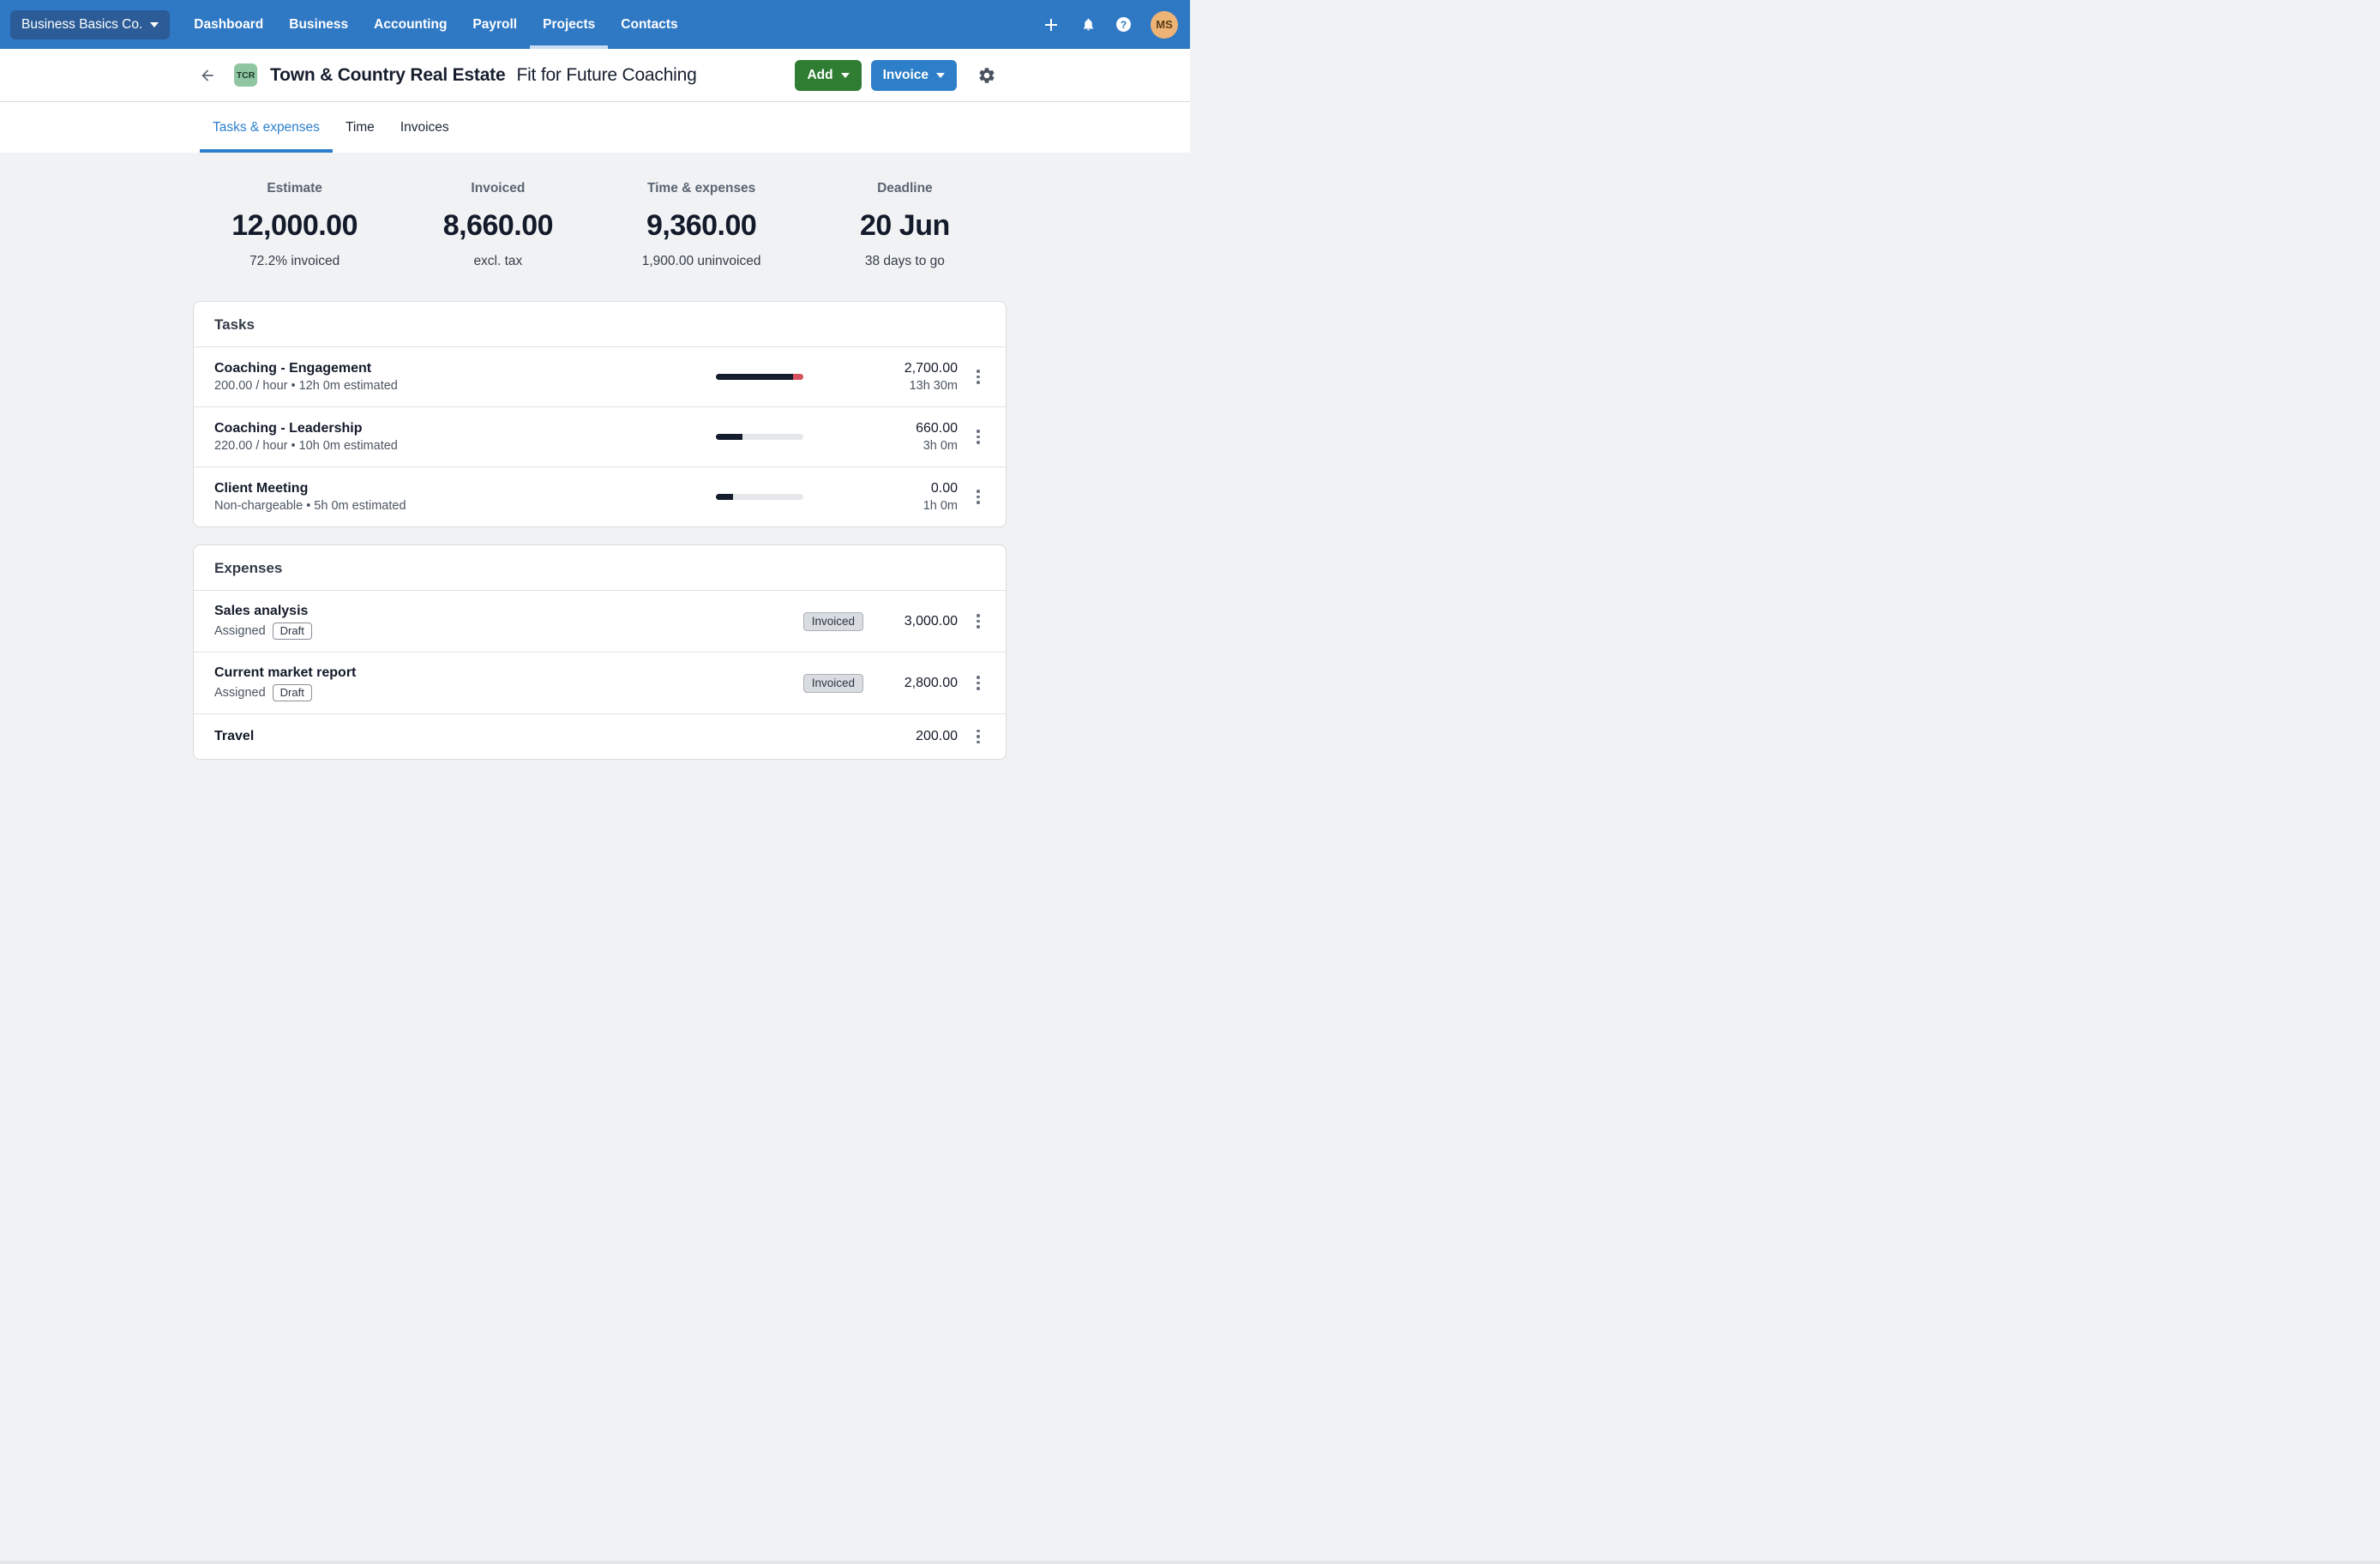 The width and height of the screenshot is (2380, 1564). I want to click on table-row: Travel 200.00, so click(600, 736).